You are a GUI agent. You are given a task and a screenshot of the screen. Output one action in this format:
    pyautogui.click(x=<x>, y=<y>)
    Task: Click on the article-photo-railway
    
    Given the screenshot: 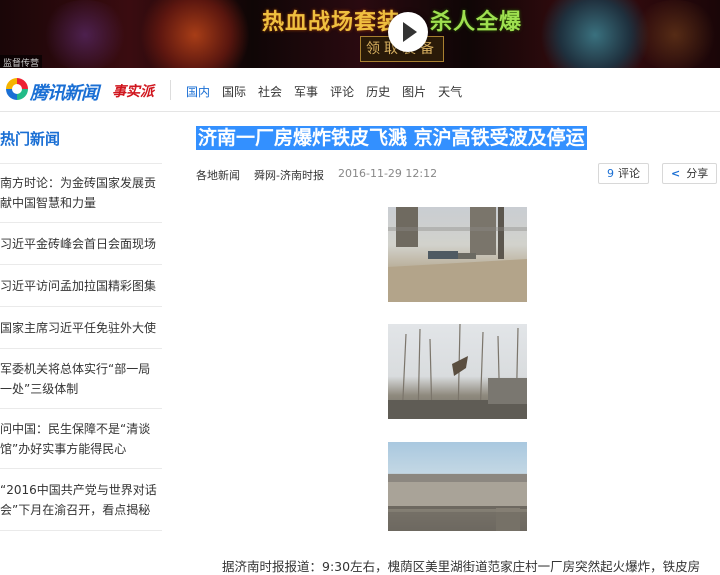 What is the action you would take?
    pyautogui.click(x=457, y=486)
    